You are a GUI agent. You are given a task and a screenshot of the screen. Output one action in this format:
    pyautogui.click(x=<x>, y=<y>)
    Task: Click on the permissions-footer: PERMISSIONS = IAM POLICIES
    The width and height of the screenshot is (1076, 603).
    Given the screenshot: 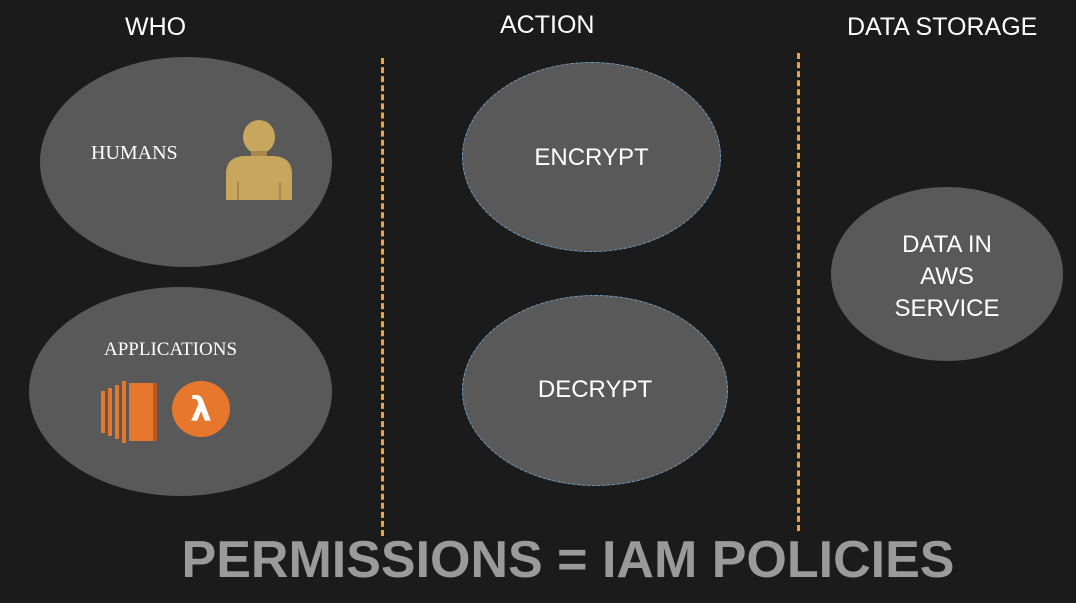 What is the action you would take?
    pyautogui.click(x=568, y=560)
    